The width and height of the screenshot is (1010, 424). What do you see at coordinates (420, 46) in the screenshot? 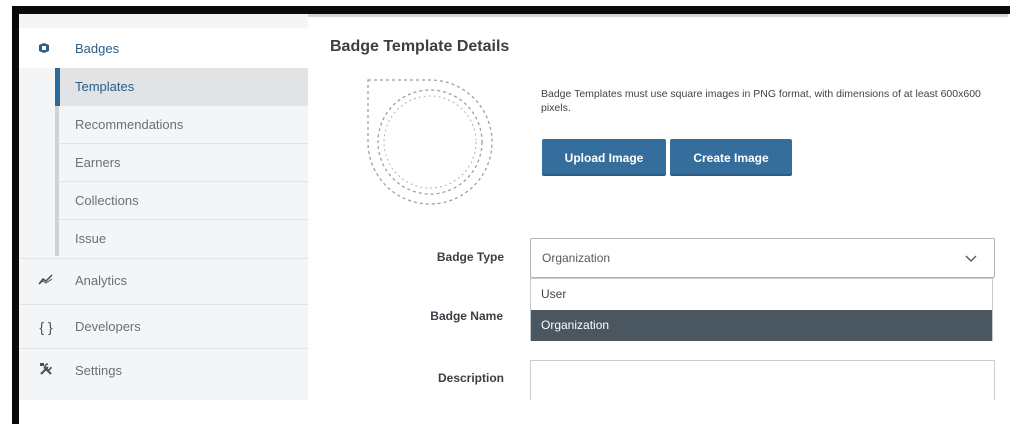
I see `page-title: Badge Template Details` at bounding box center [420, 46].